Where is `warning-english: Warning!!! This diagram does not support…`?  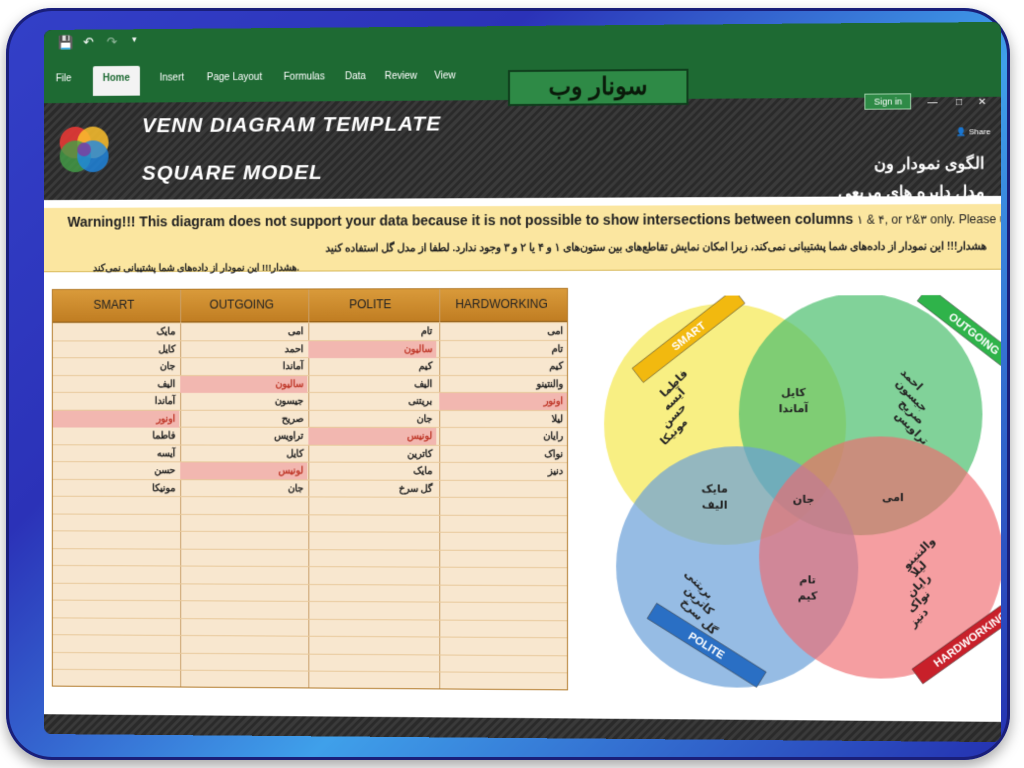
warning-english: Warning!!! This diagram does not support… is located at coordinates (533, 220).